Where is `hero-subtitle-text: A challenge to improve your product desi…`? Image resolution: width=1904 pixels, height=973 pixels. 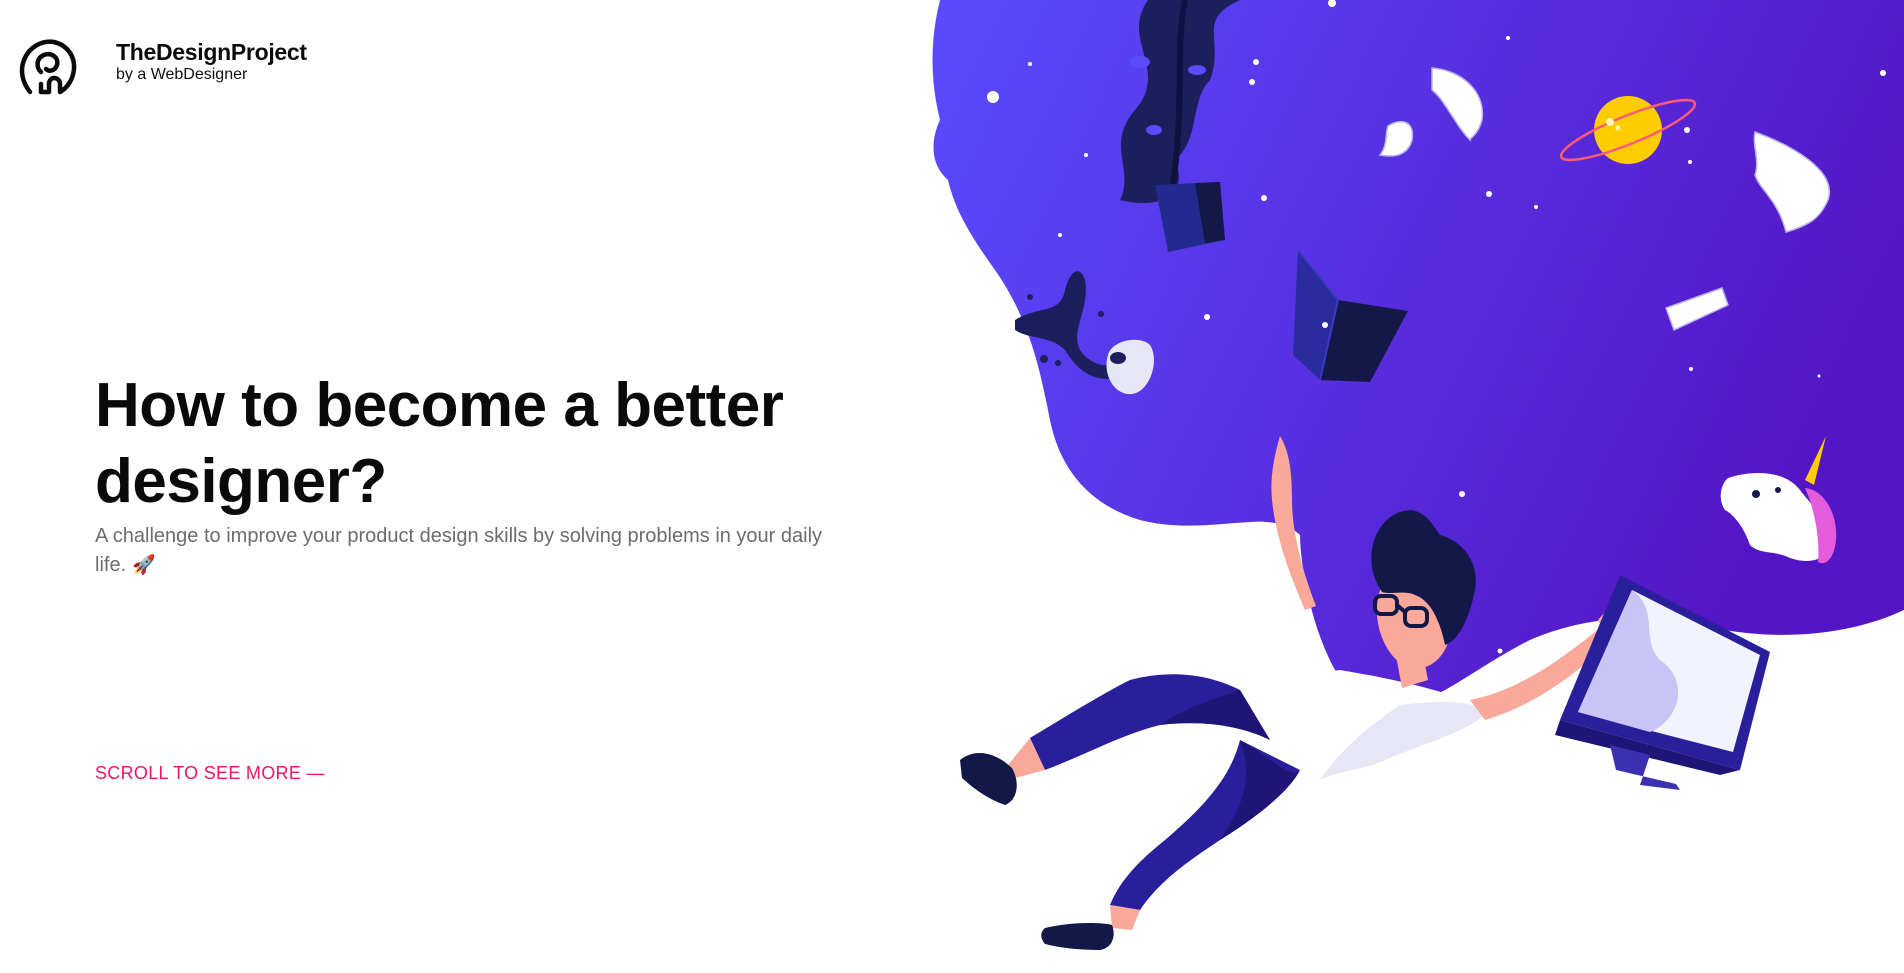 hero-subtitle-text: A challenge to improve your product desi… is located at coordinates (459, 550).